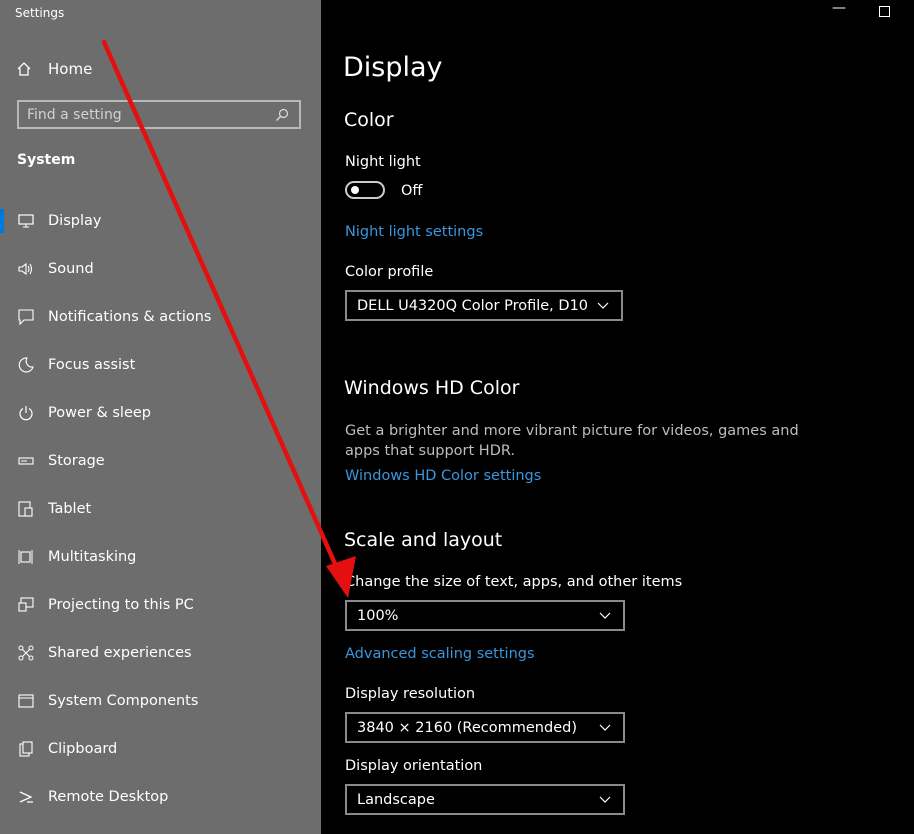 This screenshot has width=914, height=834. I want to click on monitor-icon, so click(26, 221).